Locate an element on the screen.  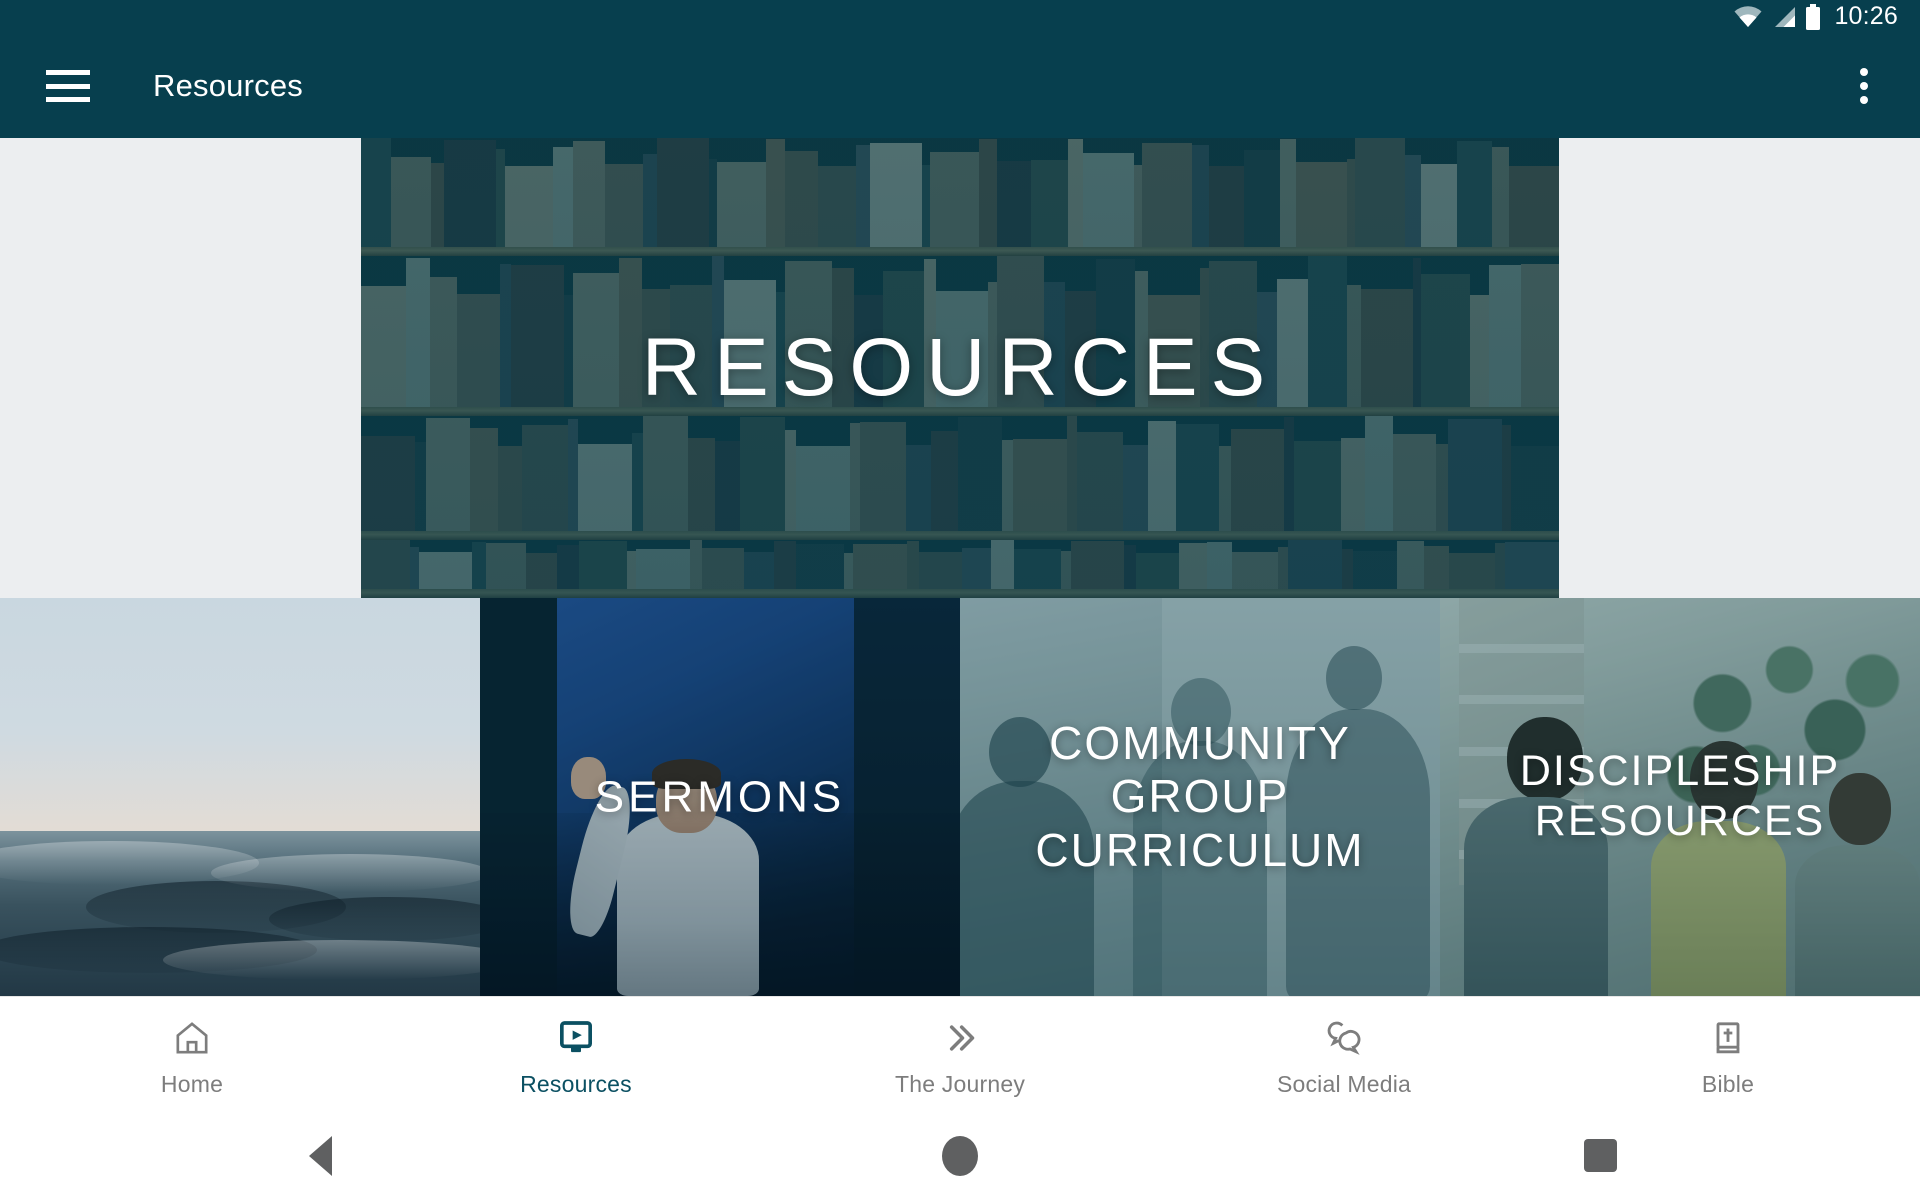
hero-title: RESOURCES is located at coordinates (960, 367).